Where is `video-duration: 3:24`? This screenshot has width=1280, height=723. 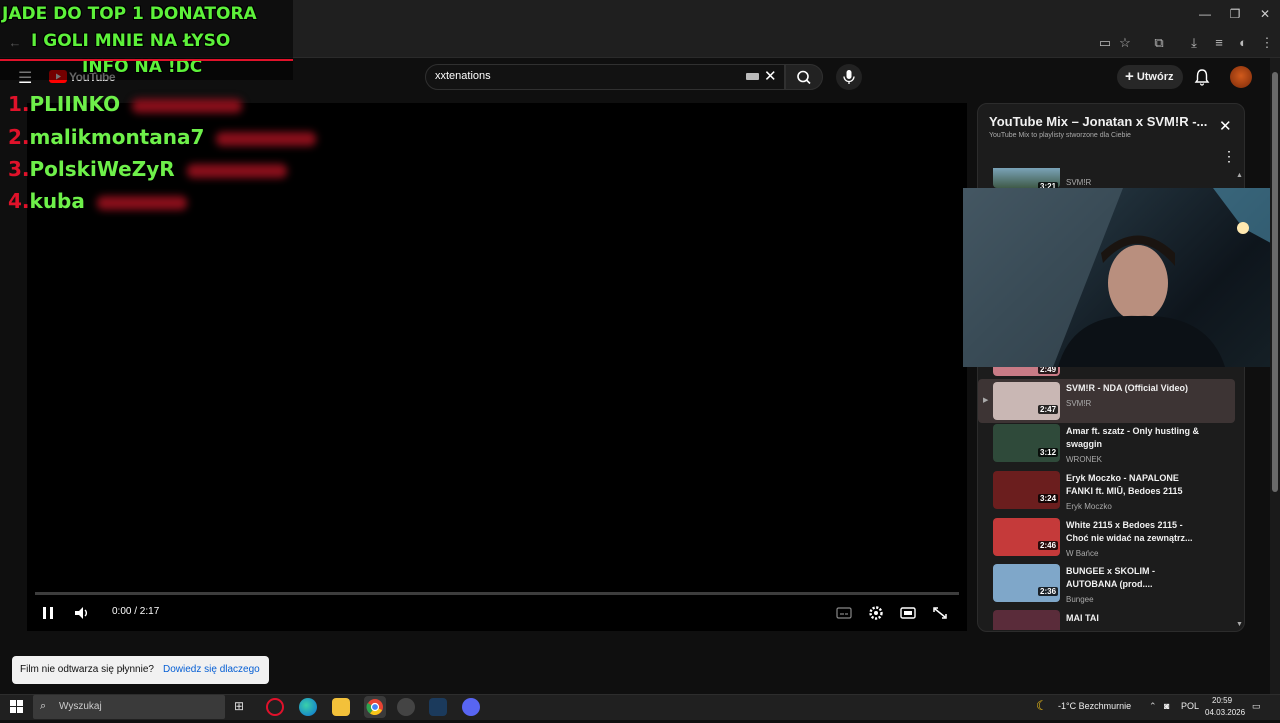 video-duration: 3:24 is located at coordinates (1048, 498).